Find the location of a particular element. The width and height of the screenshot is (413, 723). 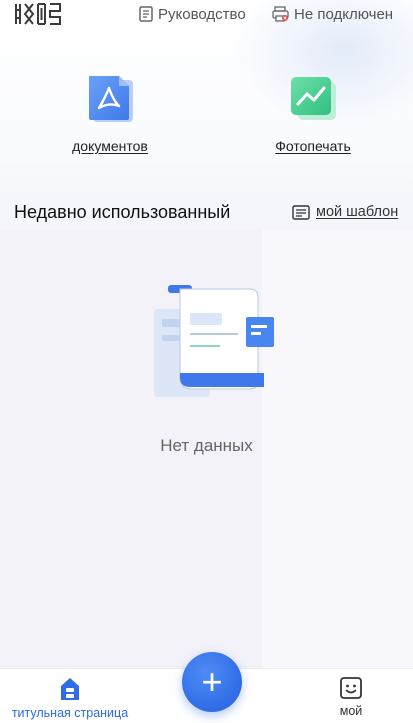

printer-disconnected-icon is located at coordinates (280, 14).